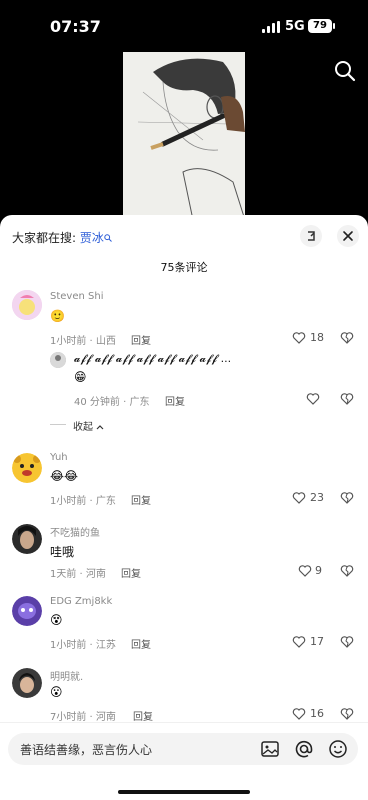 The width and height of the screenshot is (368, 800). I want to click on suggest-keyword: 贾冰, so click(92, 238).